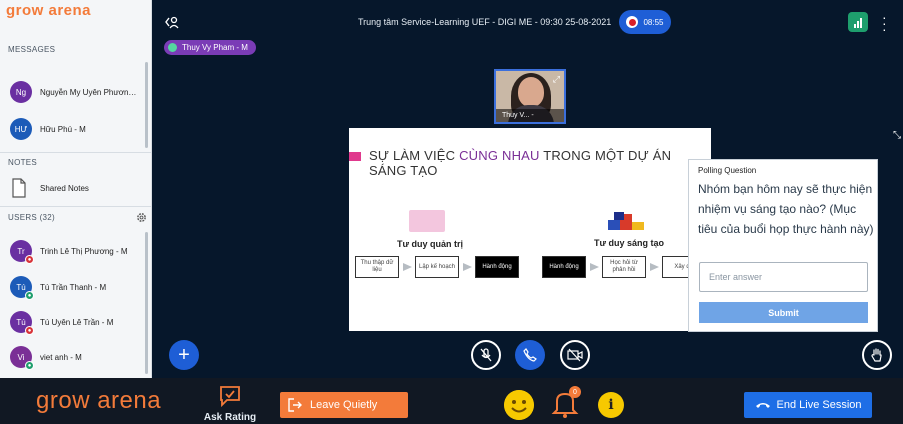 The height and width of the screenshot is (424, 903). What do you see at coordinates (146, 303) in the screenshot?
I see `users-scrollbar` at bounding box center [146, 303].